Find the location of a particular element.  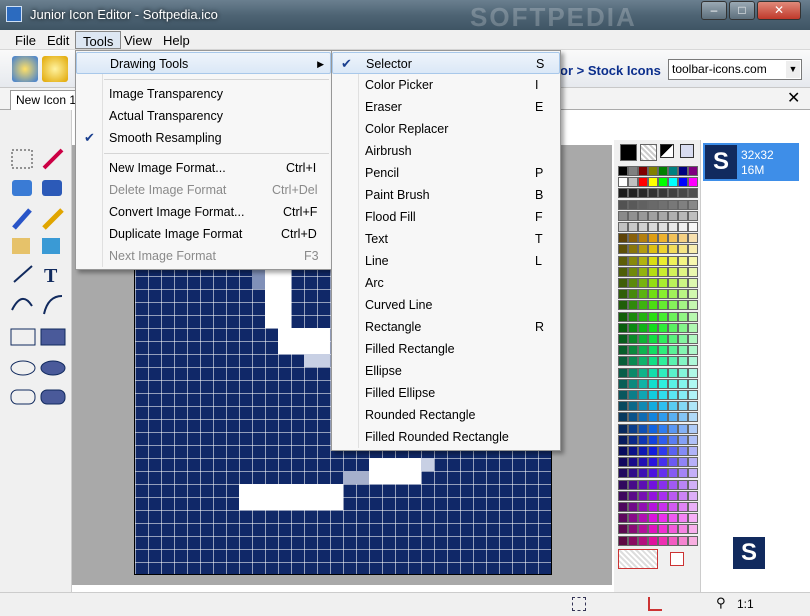

menu-file: File is located at coordinates (25, 40).